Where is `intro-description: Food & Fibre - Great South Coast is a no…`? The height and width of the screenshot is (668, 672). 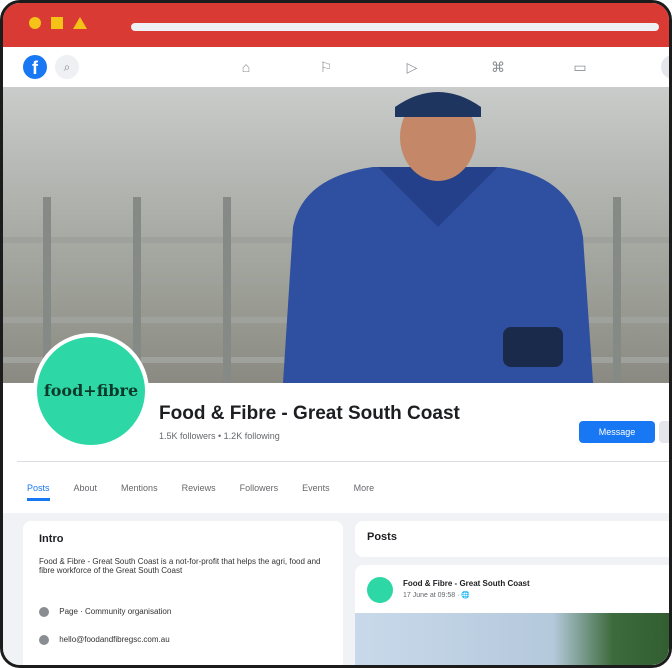
intro-description: Food & Fibre - Great South Coast is a no… is located at coordinates (180, 566).